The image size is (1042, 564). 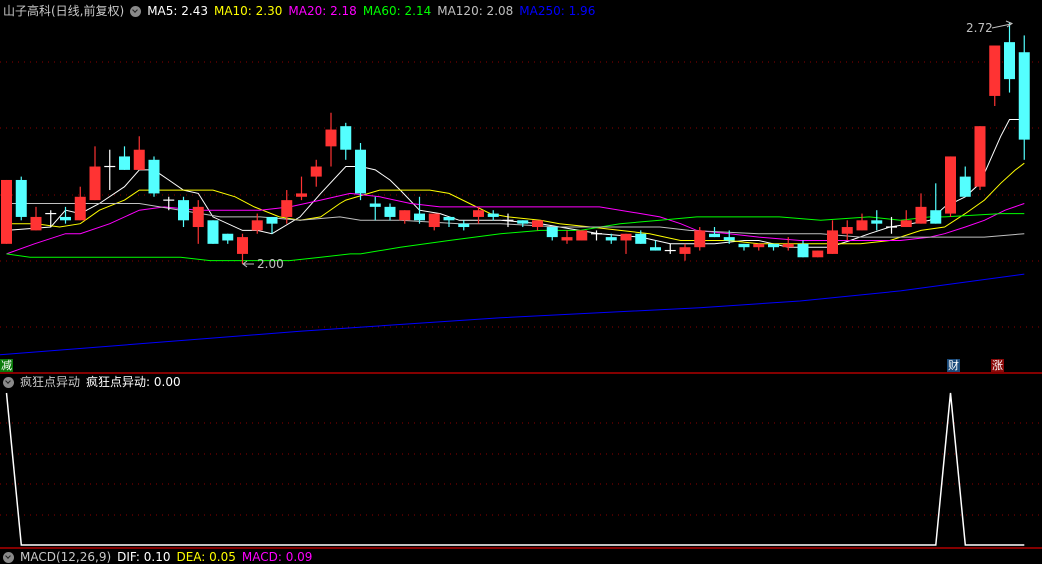 What do you see at coordinates (277, 557) in the screenshot?
I see `macd-value: MACD: 0.09` at bounding box center [277, 557].